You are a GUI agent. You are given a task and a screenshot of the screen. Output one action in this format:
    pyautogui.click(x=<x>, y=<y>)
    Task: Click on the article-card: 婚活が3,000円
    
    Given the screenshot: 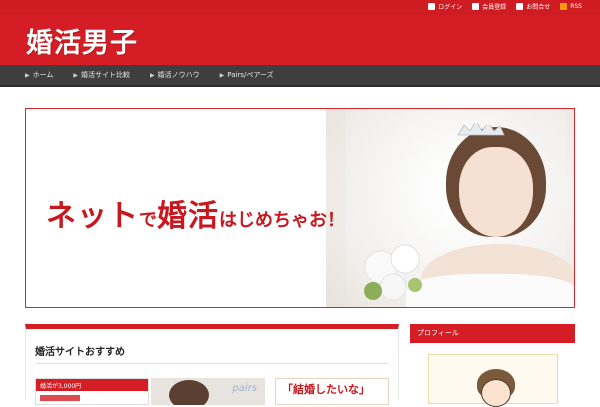 What is the action you would take?
    pyautogui.click(x=92, y=391)
    